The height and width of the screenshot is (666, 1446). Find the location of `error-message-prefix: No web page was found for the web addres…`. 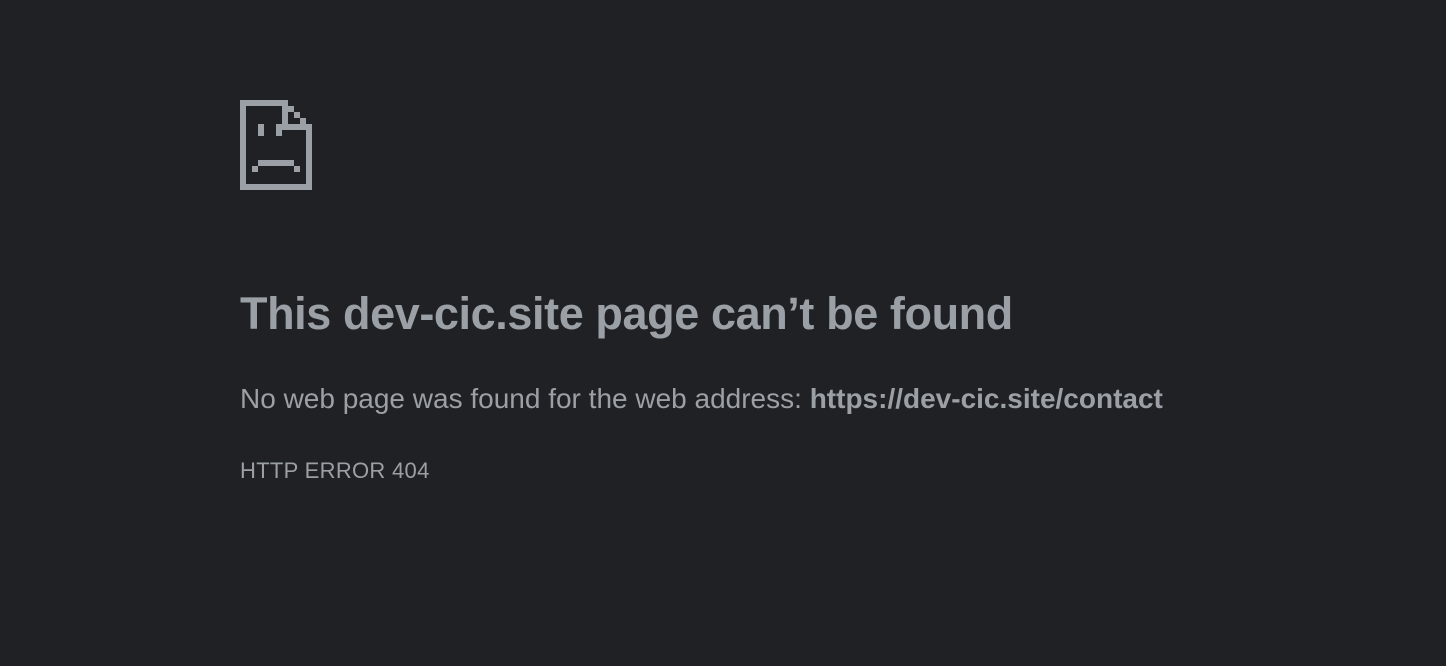

error-message-prefix: No web page was found for the web addres… is located at coordinates (525, 398).